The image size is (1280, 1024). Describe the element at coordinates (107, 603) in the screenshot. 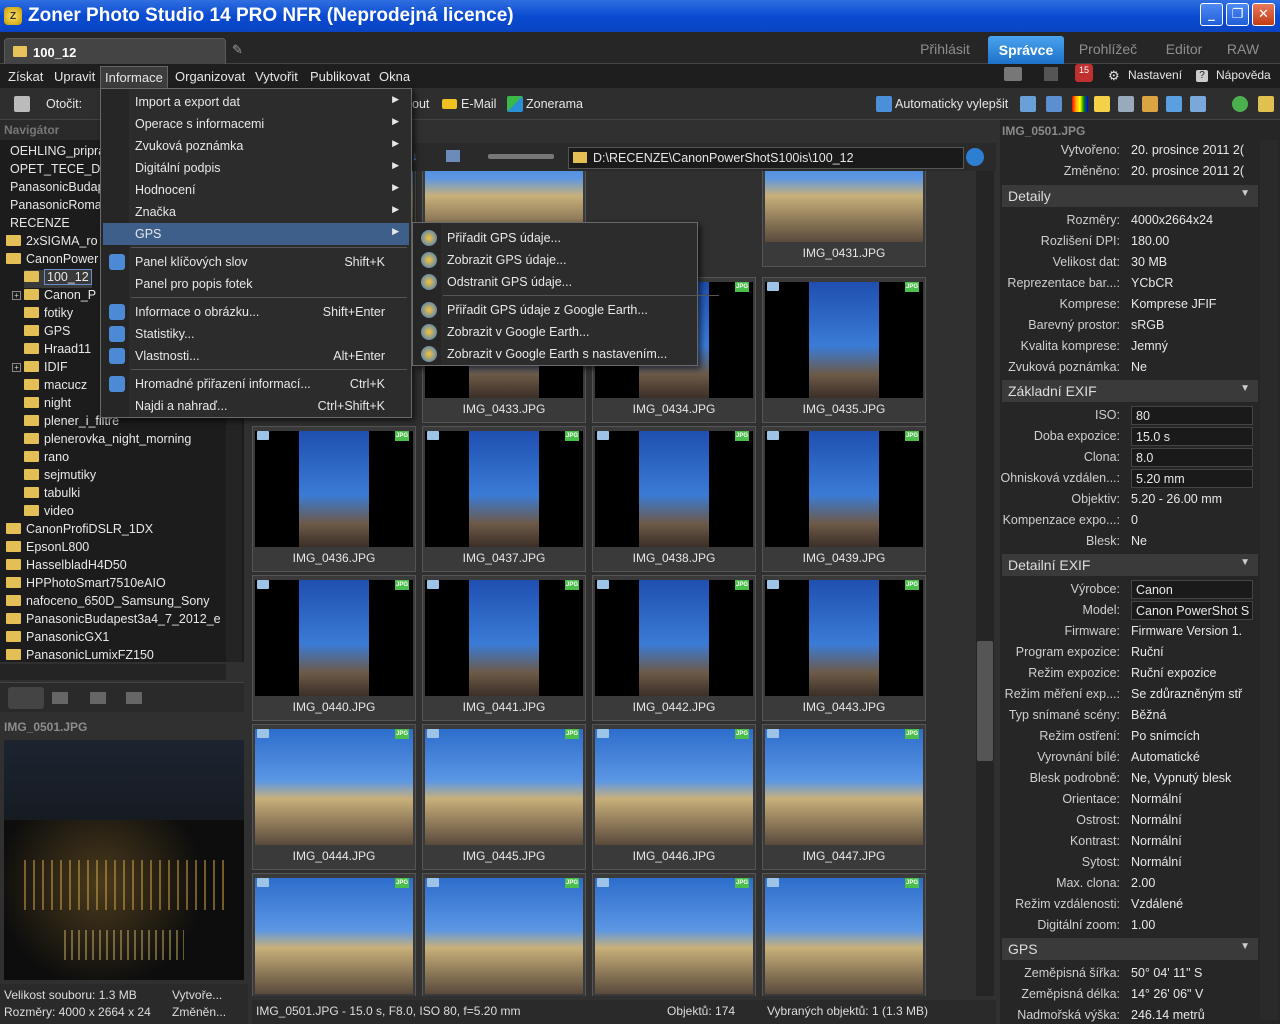

I see `tree-item: nafoceno_650D_Samsung_Sony` at that location.